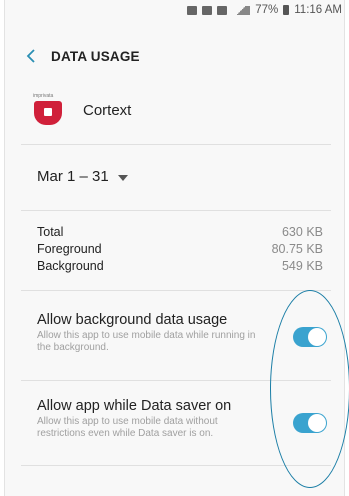 The image size is (349, 496). What do you see at coordinates (82, 110) in the screenshot?
I see `app-header: imprivata Cortext` at bounding box center [82, 110].